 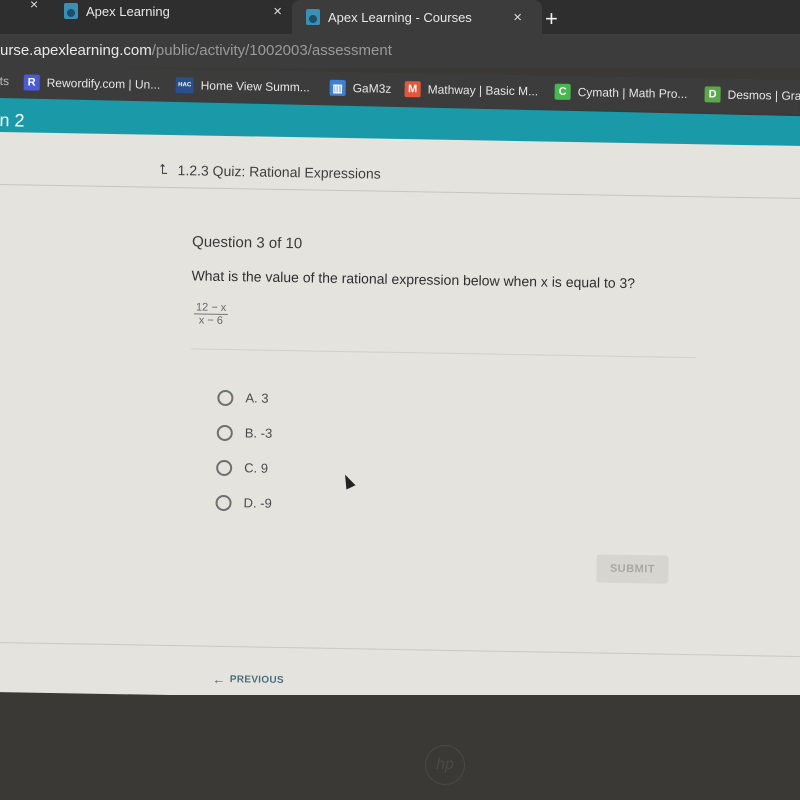 I want to click on arrow-left-icon: ←, so click(x=219, y=679).